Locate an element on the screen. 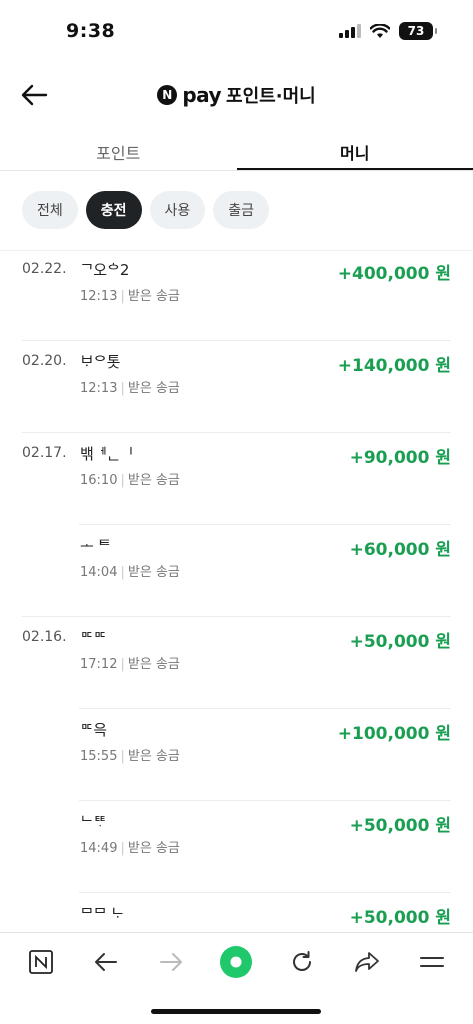 The image size is (473, 1024). amount: +140,000 원 is located at coordinates (394, 366).